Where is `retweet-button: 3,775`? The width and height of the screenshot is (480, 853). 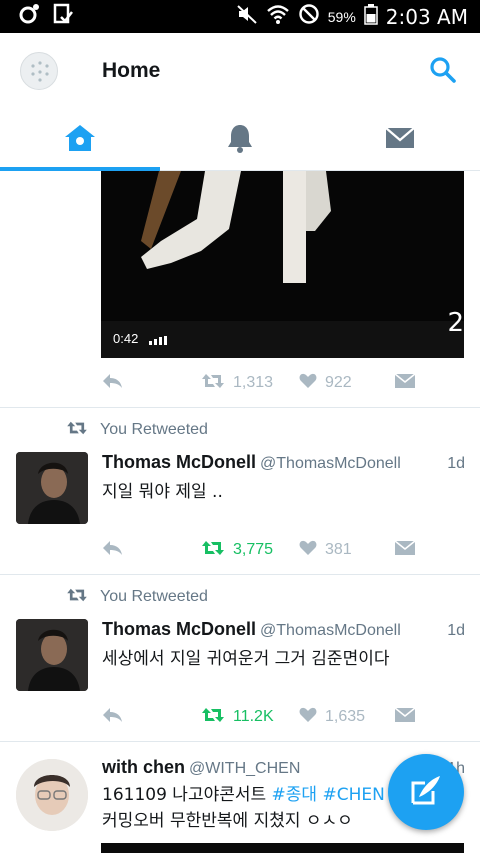 retweet-button: 3,775 is located at coordinates (237, 550).